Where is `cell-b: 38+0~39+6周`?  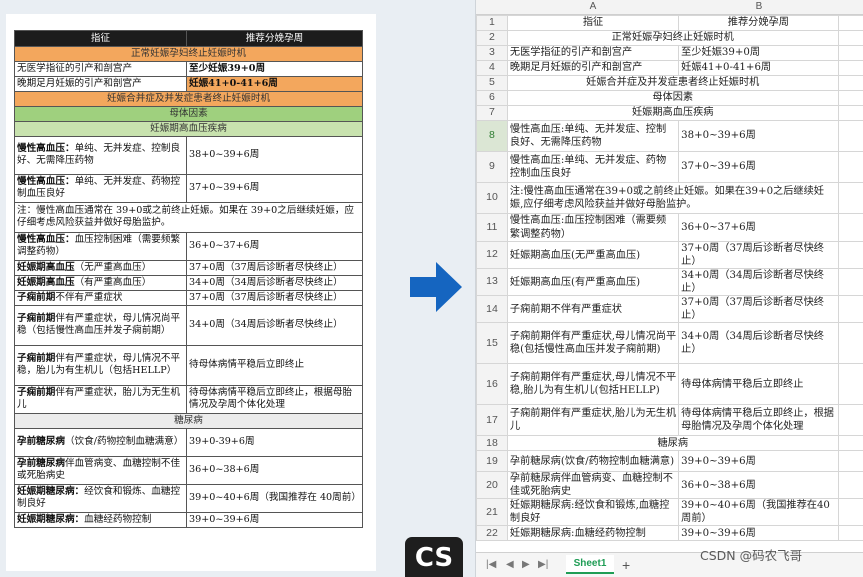
cell-b: 38+0~39+6周 is located at coordinates (758, 136).